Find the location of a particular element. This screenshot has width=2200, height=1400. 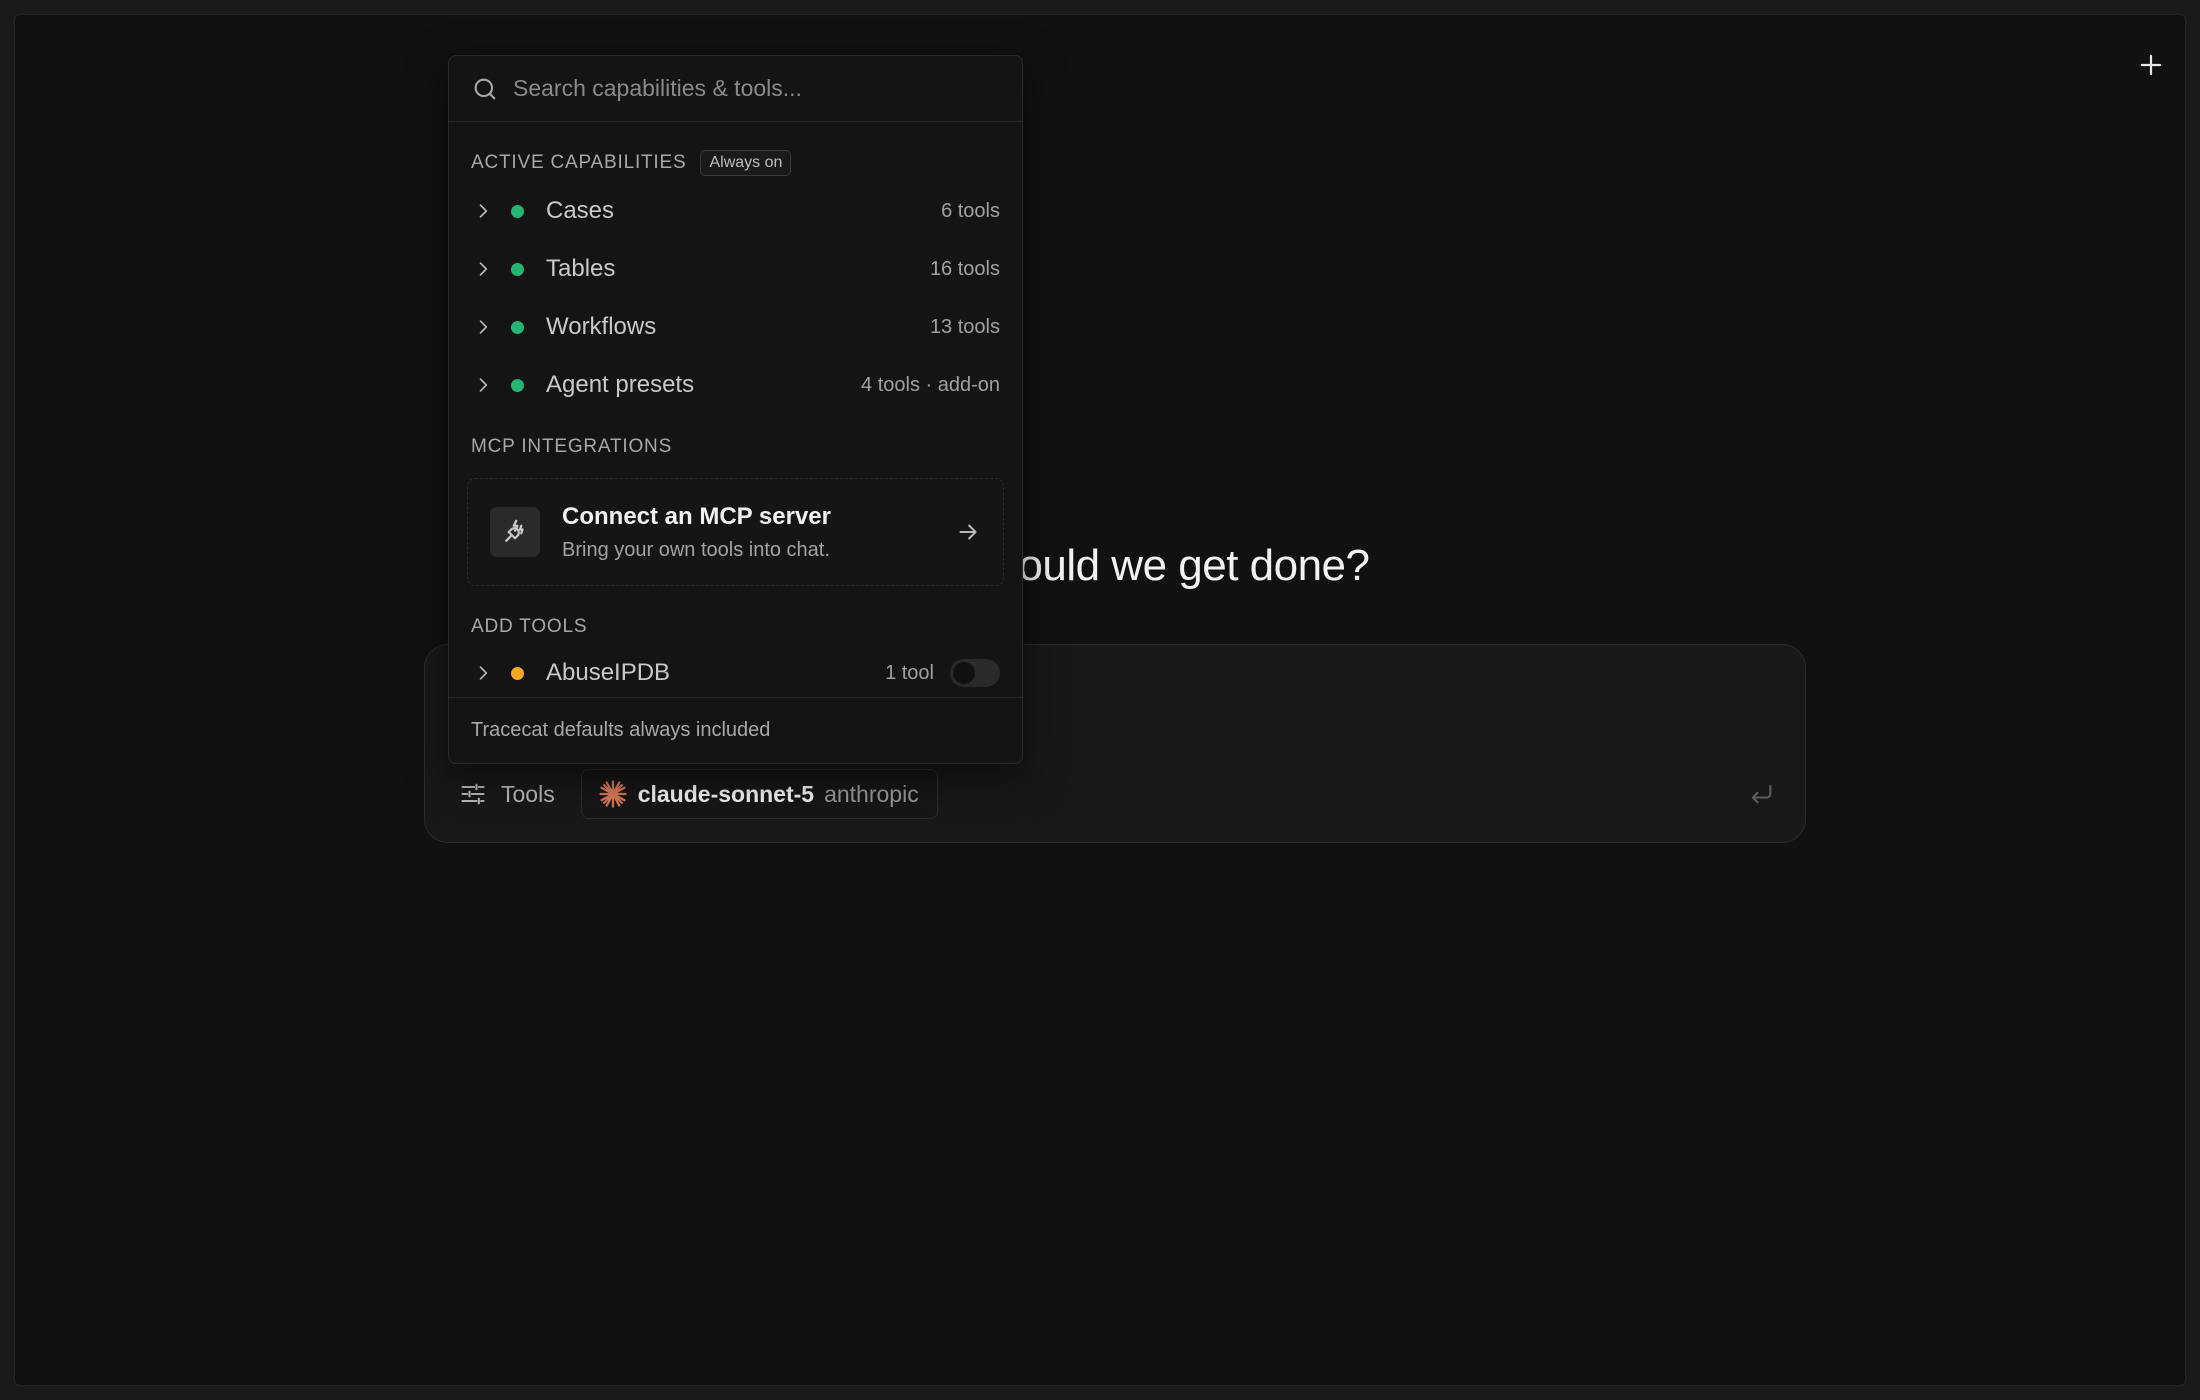

sliders-icon is located at coordinates (473, 794).